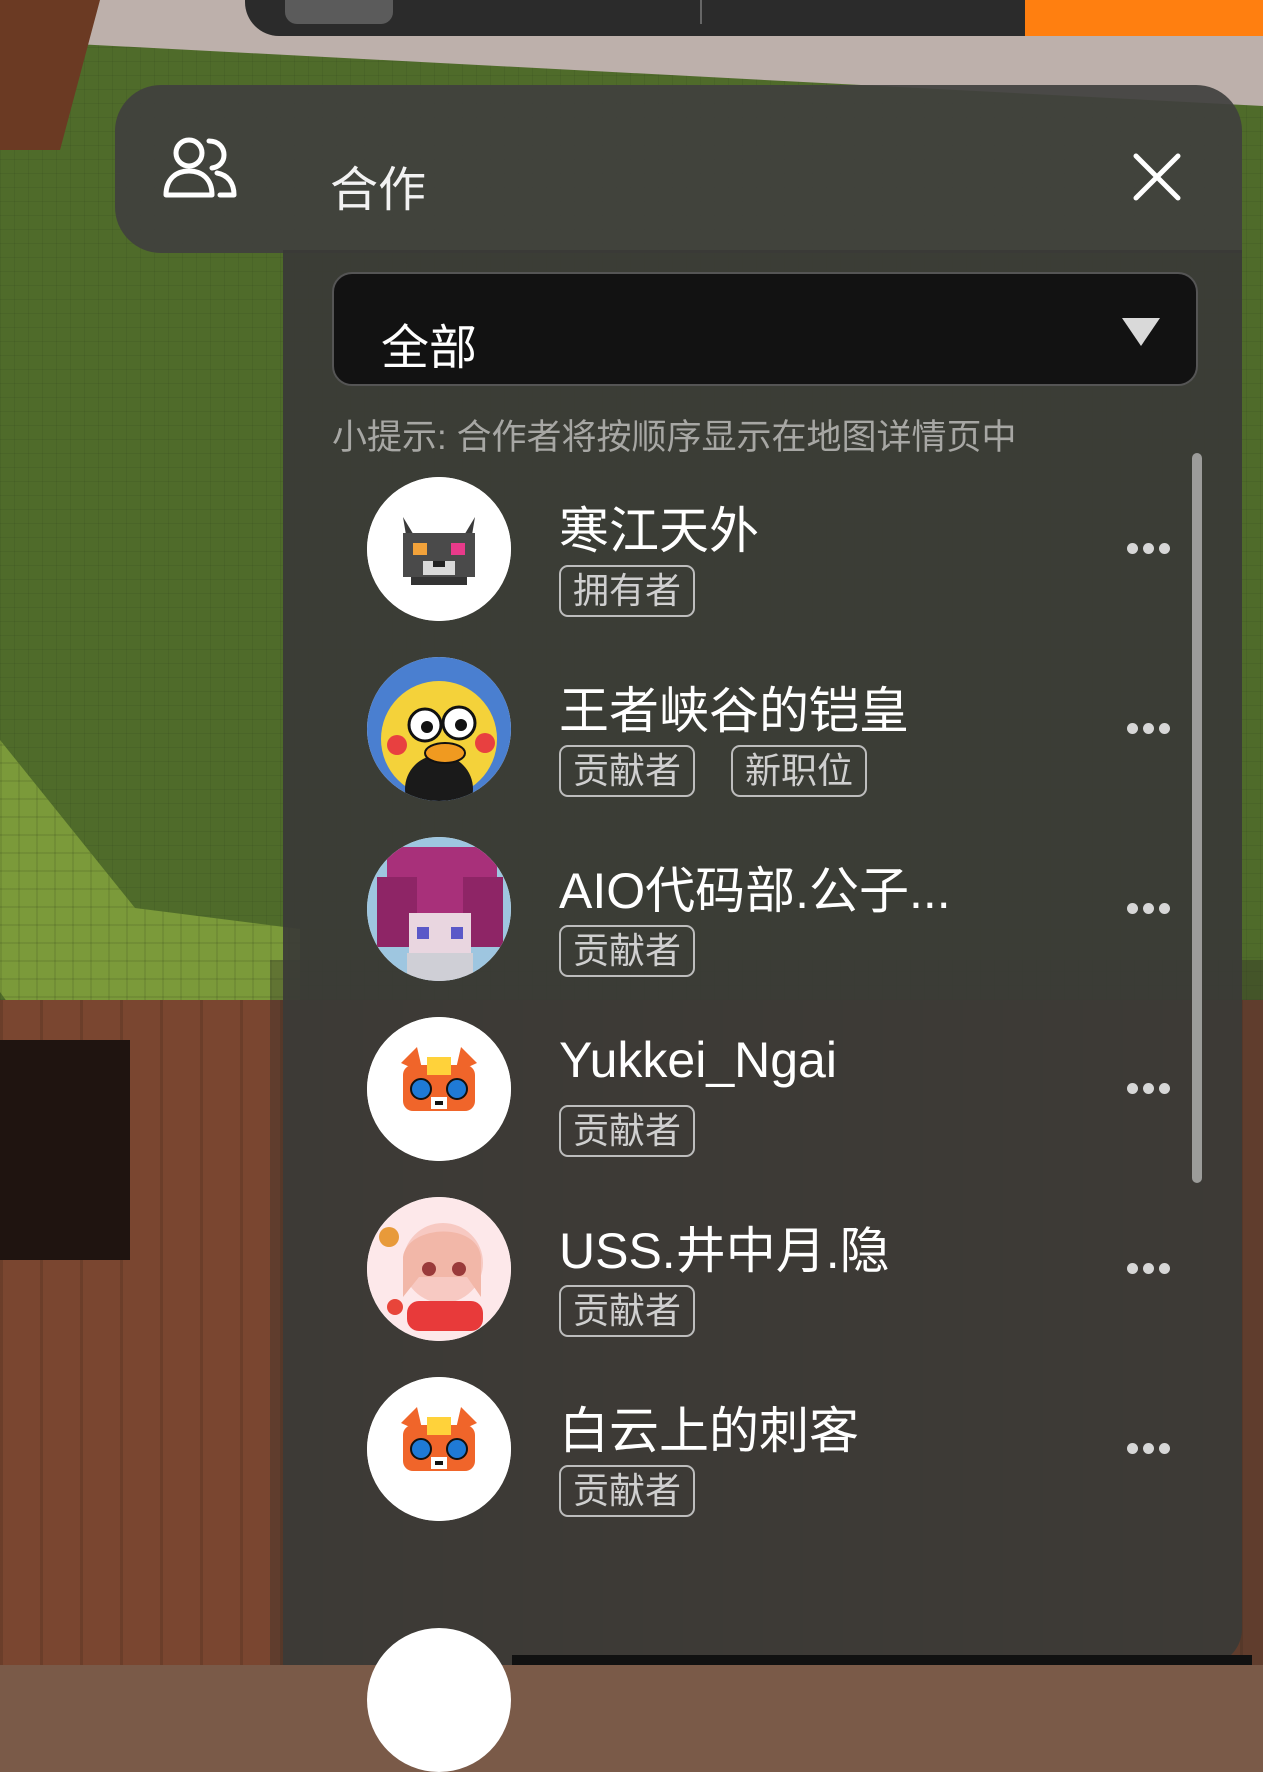 Image resolution: width=1263 pixels, height=1772 pixels. What do you see at coordinates (65, 1150) in the screenshot?
I see `terrain-hole` at bounding box center [65, 1150].